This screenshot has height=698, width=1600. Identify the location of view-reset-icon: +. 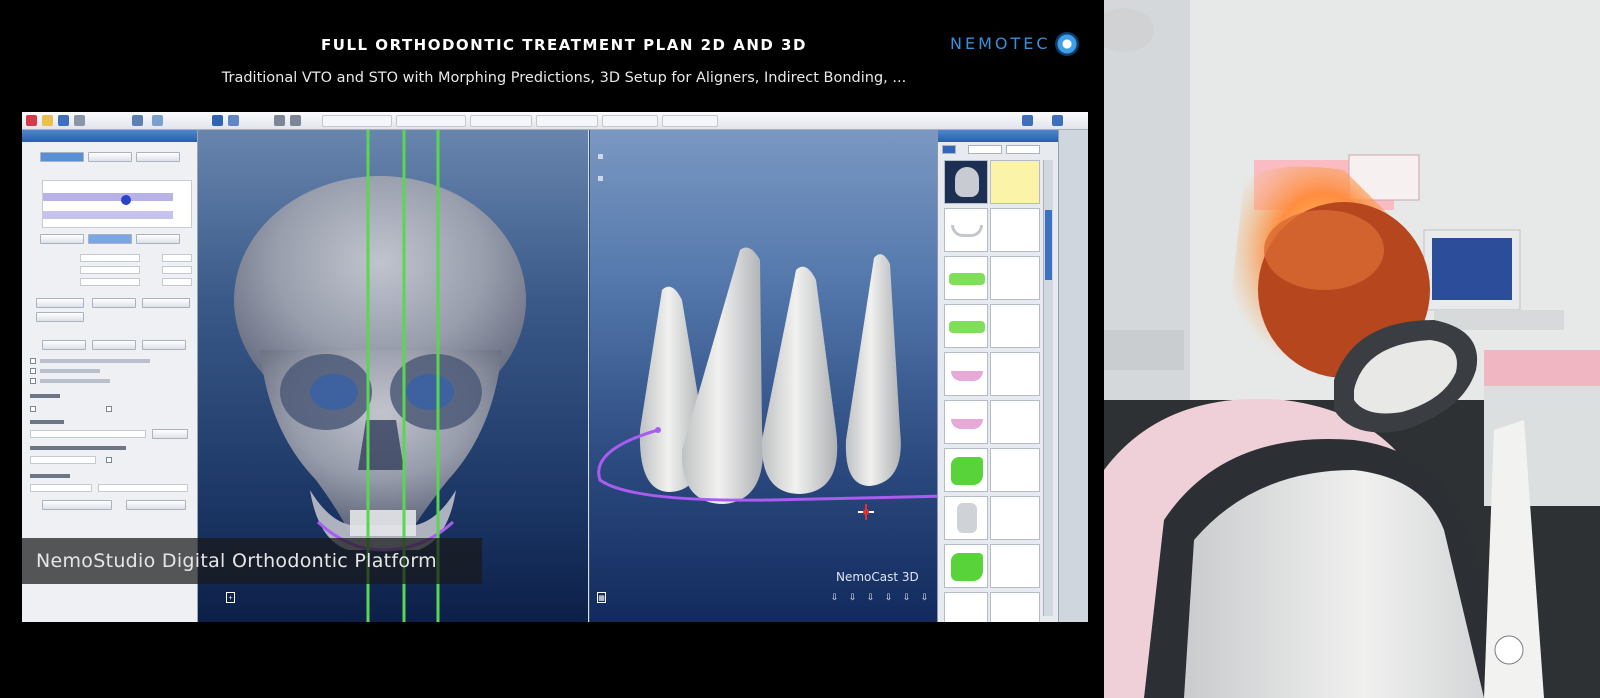
(230, 597).